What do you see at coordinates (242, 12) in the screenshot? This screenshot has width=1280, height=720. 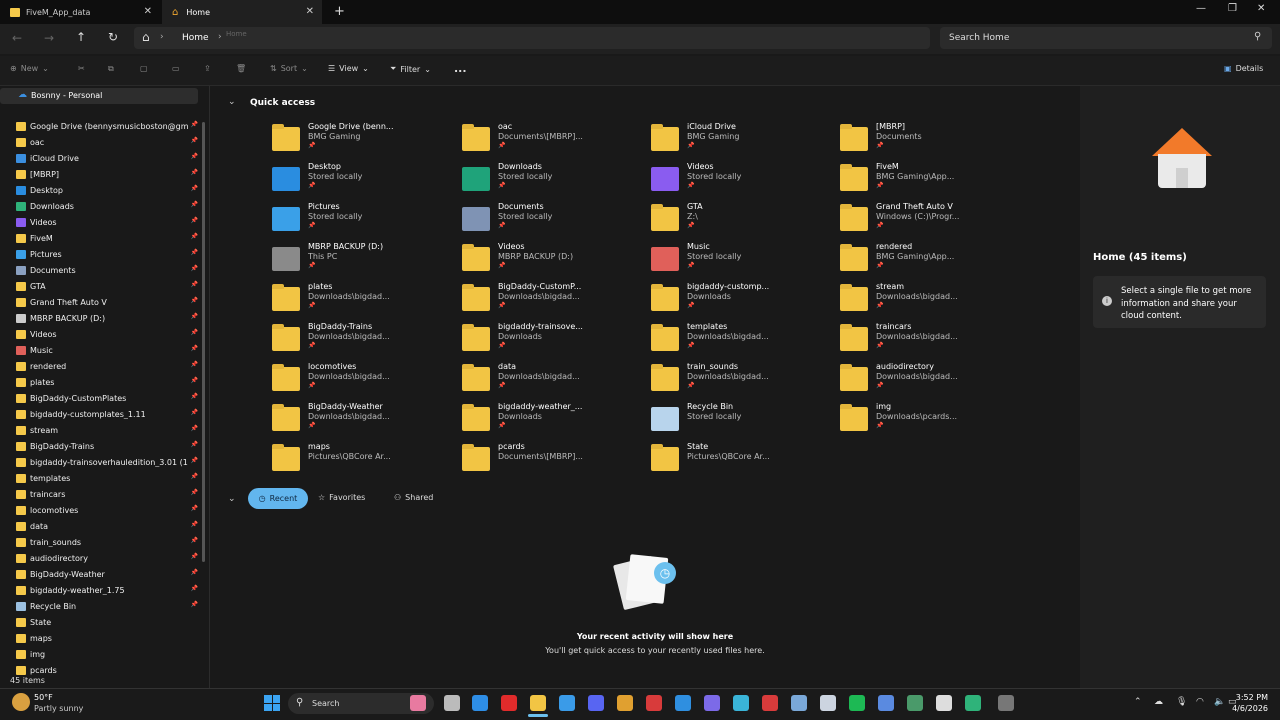 I see `tab-home: ⌂ Home ✕` at bounding box center [242, 12].